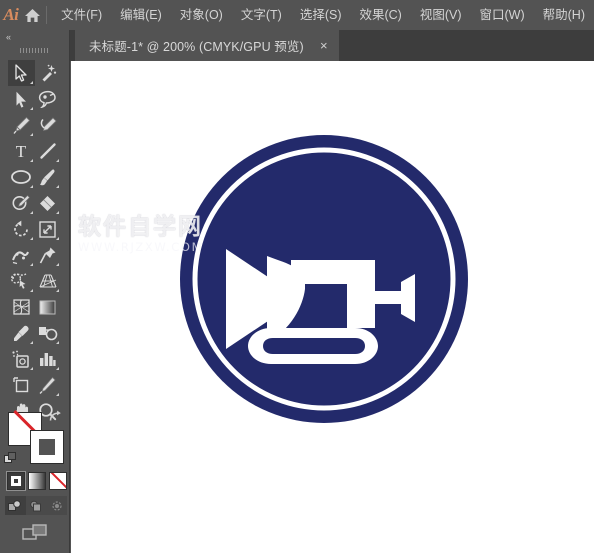 The image size is (594, 553). I want to click on tool-grid: T, so click(34, 240).